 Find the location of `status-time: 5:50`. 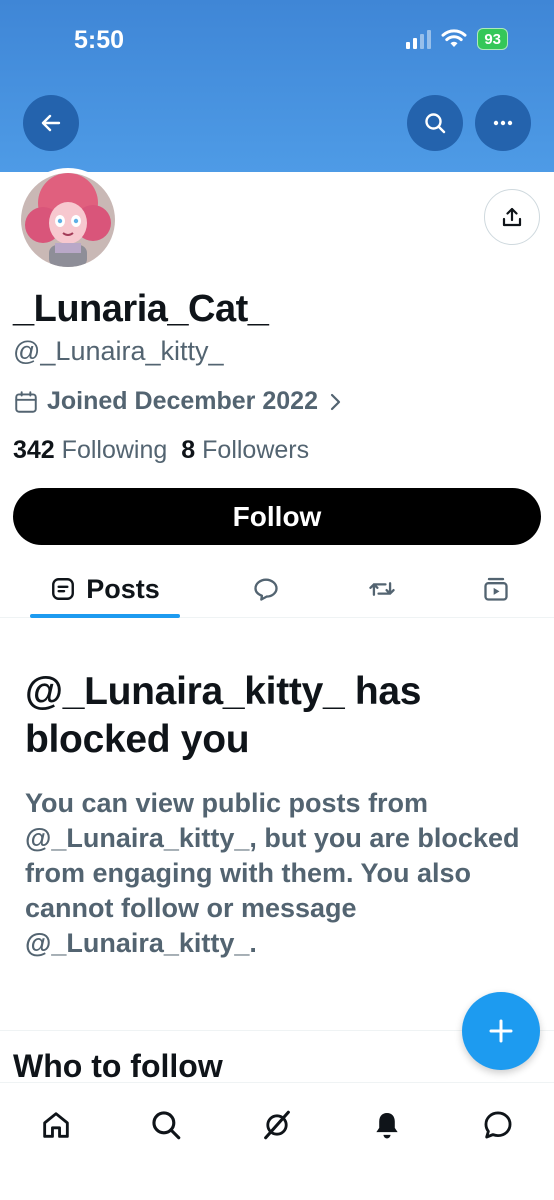

status-time: 5:50 is located at coordinates (99, 40).